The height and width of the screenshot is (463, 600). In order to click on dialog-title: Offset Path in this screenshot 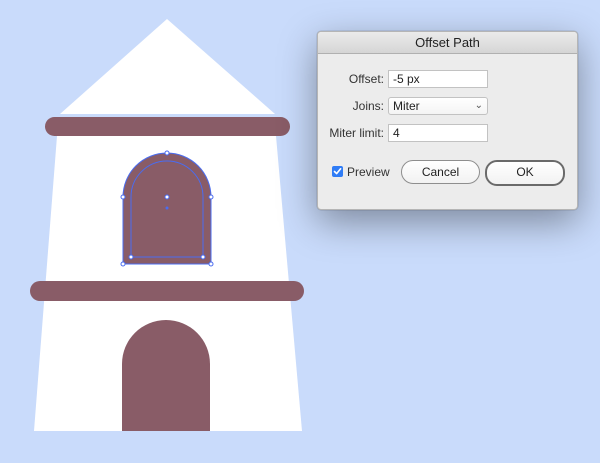, I will do `click(447, 43)`.